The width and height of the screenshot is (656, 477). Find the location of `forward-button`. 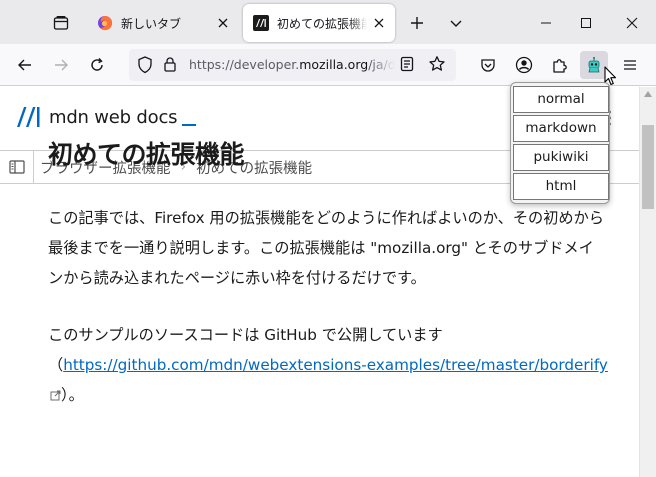

forward-button is located at coordinates (61, 65).